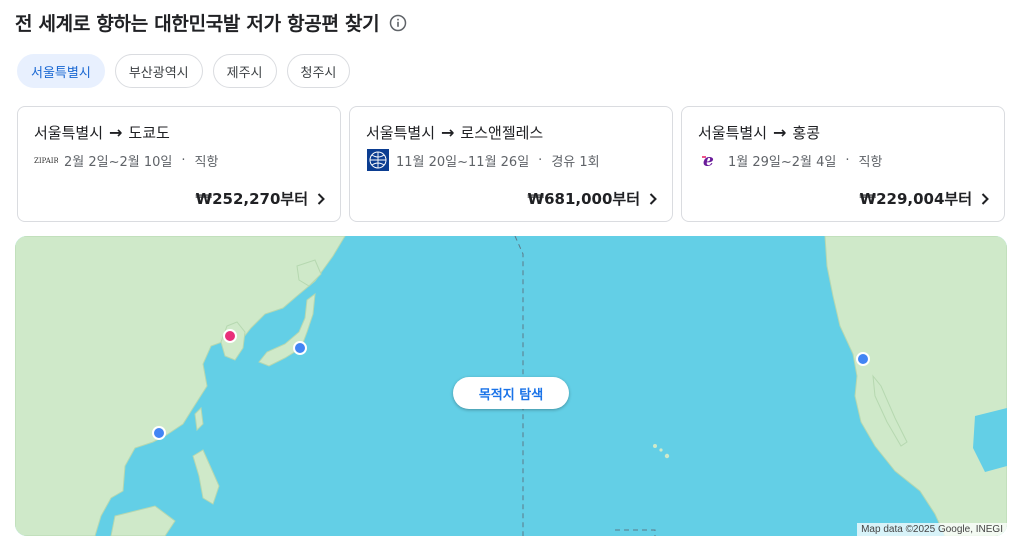  Describe the element at coordinates (318, 71) in the screenshot. I see `chip-cheongju: 청주시` at that location.